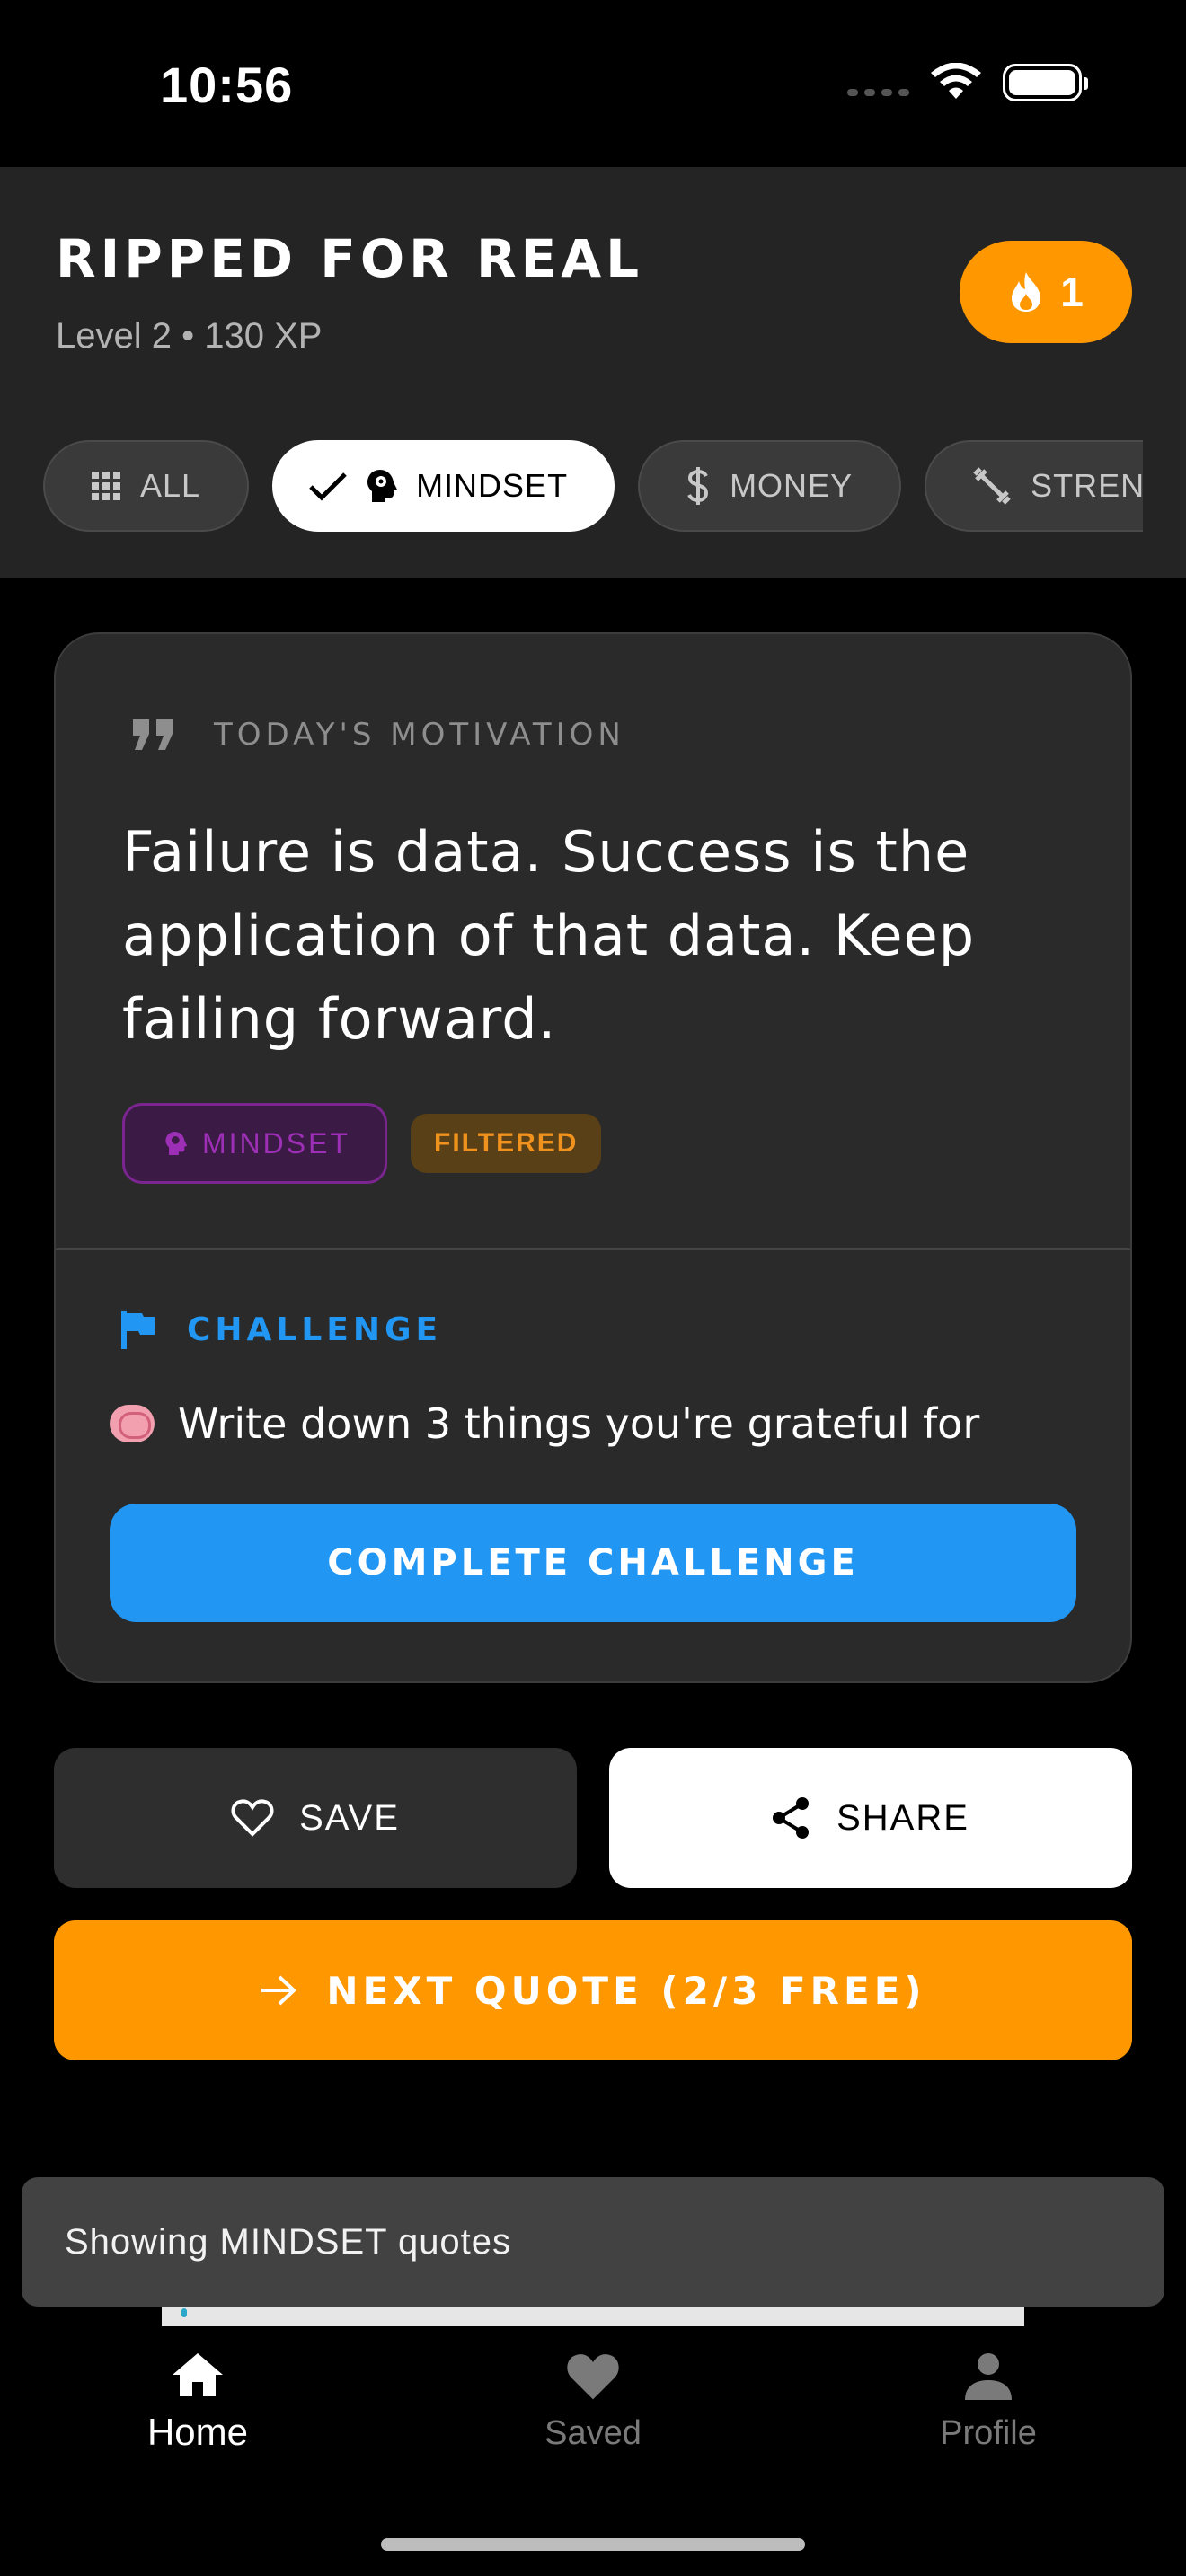  I want to click on card-divider, so click(593, 1249).